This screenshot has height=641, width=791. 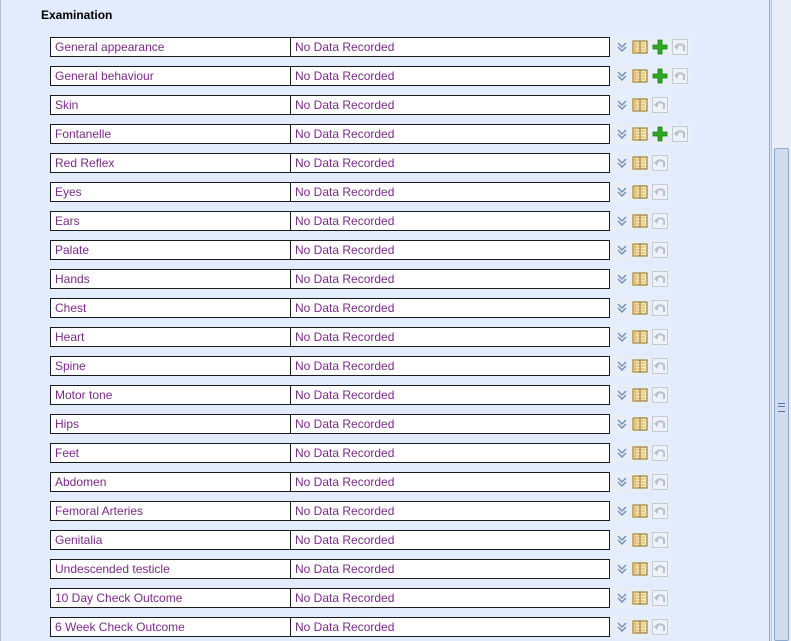 What do you see at coordinates (171, 540) in the screenshot?
I see `exam-label: Genitalia` at bounding box center [171, 540].